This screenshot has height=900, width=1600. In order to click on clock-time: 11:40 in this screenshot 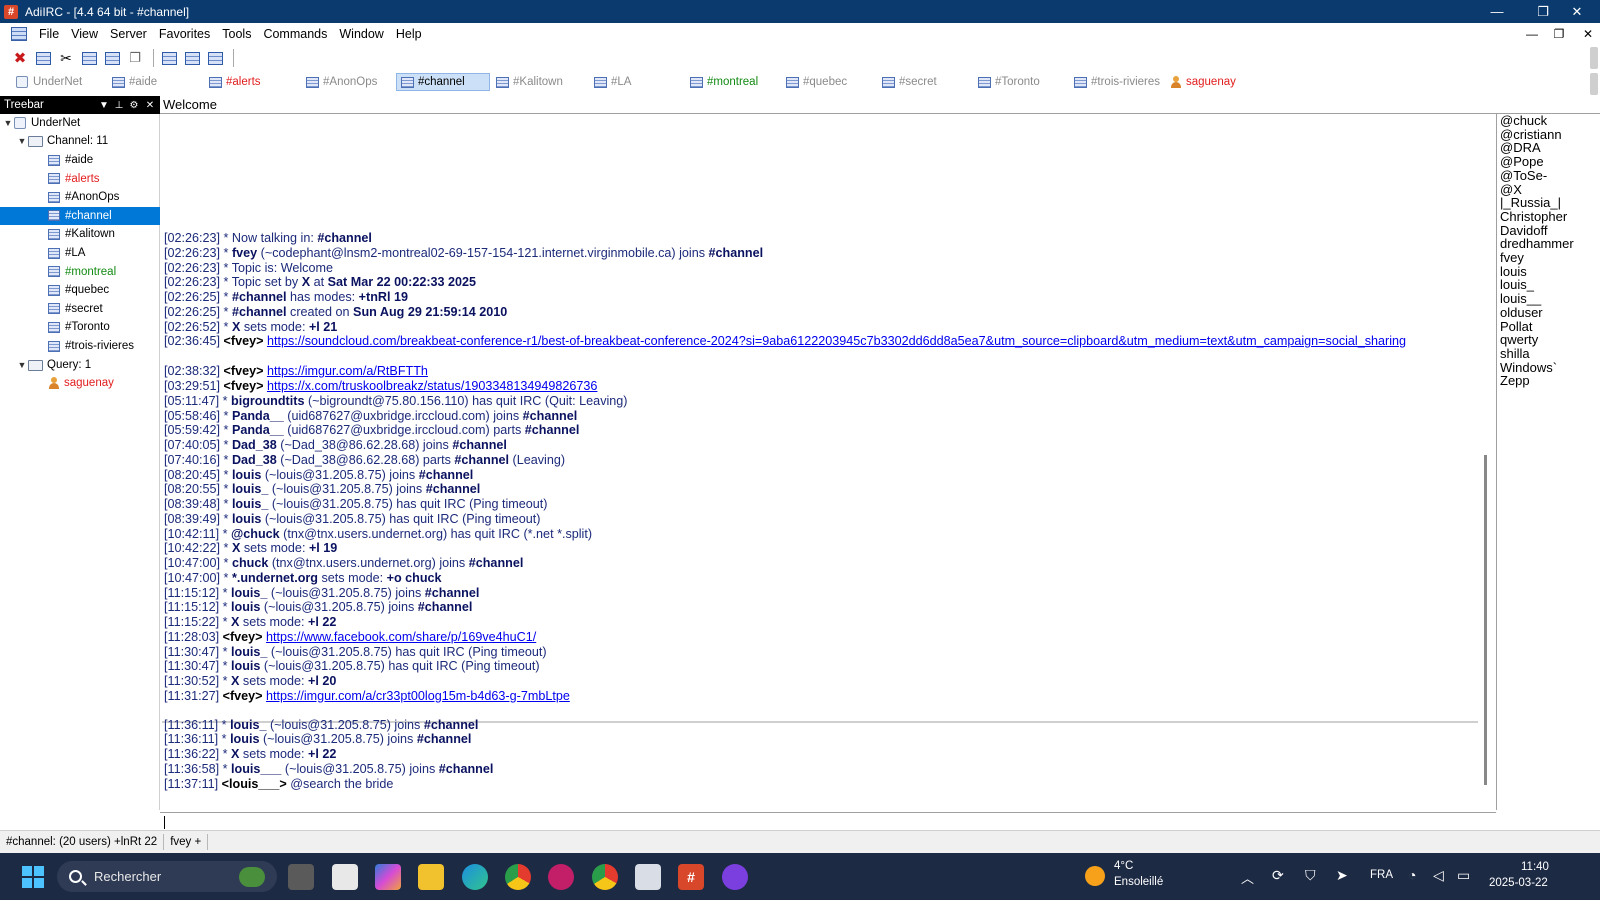, I will do `click(1535, 867)`.